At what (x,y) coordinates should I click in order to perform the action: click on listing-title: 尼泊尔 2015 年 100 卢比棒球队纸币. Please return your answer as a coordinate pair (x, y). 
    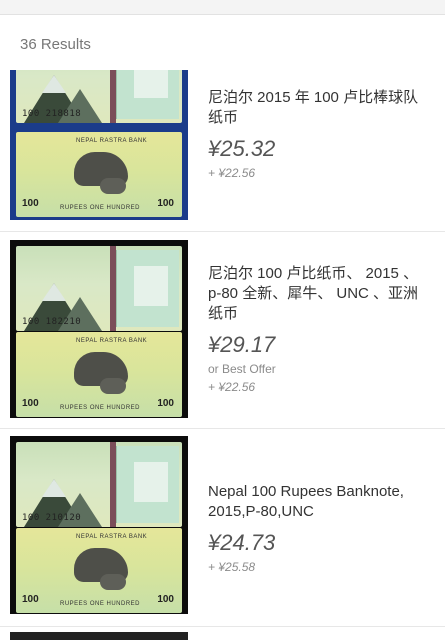
    Looking at the image, I should click on (319, 108).